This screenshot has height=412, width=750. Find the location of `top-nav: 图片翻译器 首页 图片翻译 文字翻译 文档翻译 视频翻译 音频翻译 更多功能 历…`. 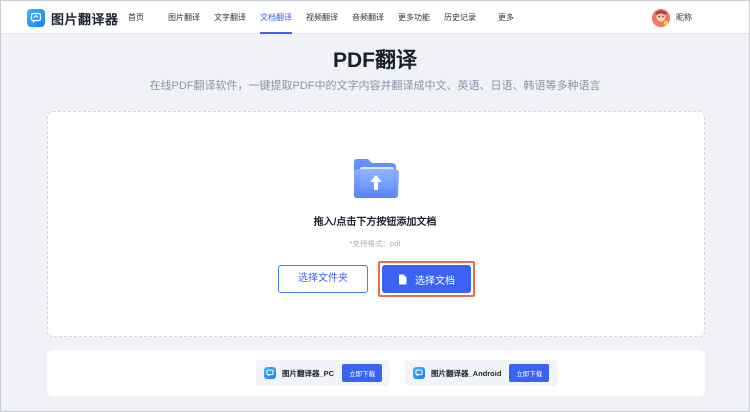

top-nav: 图片翻译器 首页 图片翻译 文字翻译 文档翻译 视频翻译 音频翻译 更多功能 历… is located at coordinates (375, 17).